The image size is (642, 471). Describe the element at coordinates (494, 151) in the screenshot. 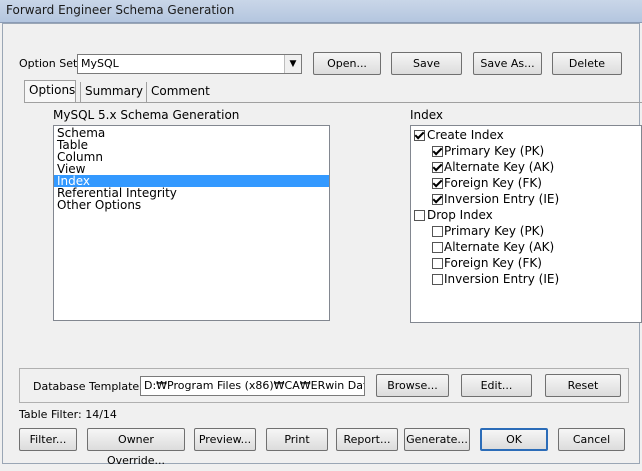

I see `create-pk-label: Primary Key (PK)` at that location.